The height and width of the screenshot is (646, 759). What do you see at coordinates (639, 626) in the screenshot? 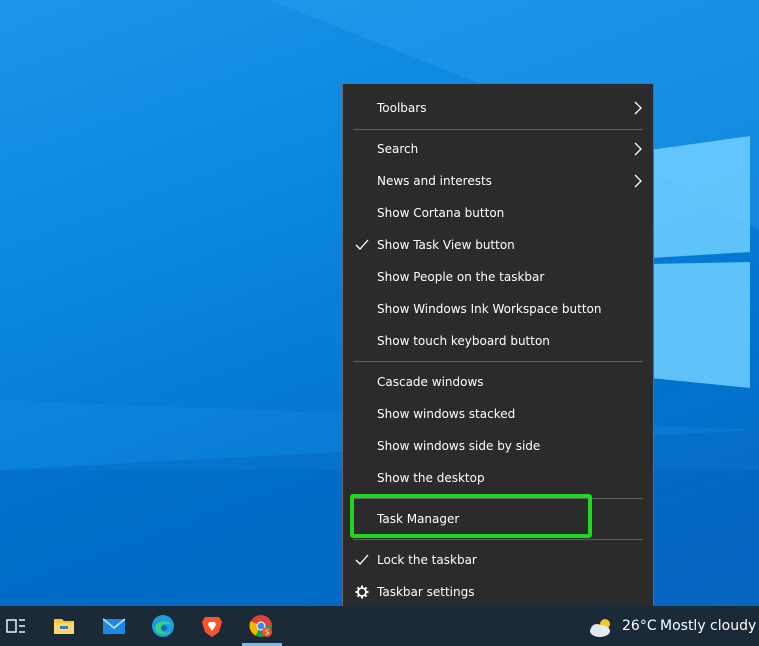
I see `weather-temperature: 26°C` at bounding box center [639, 626].